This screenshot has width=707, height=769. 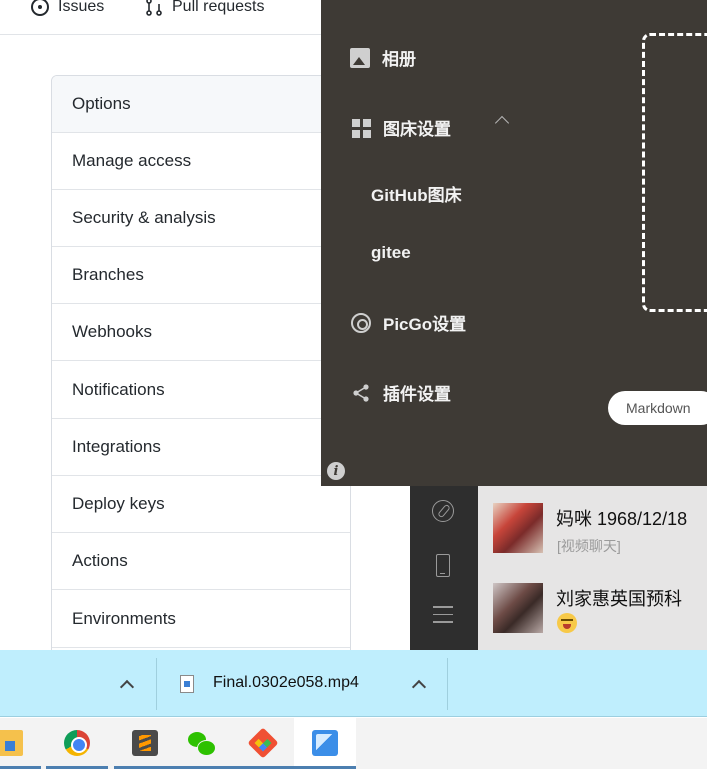 I want to click on menu-item-deploy-keys: Deploy keys, so click(x=201, y=504).